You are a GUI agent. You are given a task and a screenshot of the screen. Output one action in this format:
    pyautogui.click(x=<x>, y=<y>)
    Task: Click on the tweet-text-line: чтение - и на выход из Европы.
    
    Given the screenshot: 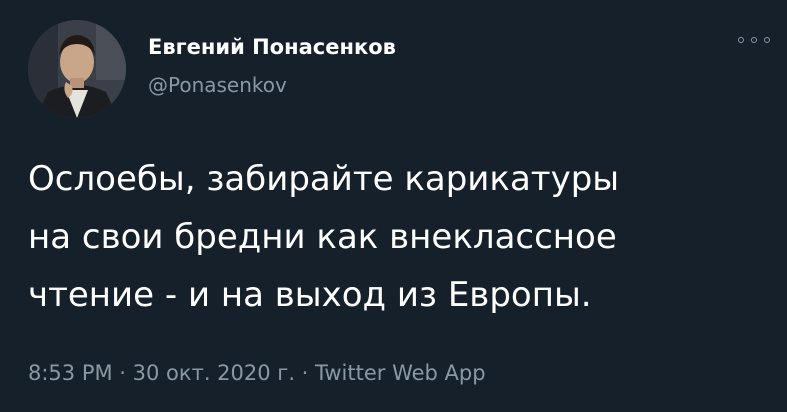 What is the action you would take?
    pyautogui.click(x=310, y=295)
    